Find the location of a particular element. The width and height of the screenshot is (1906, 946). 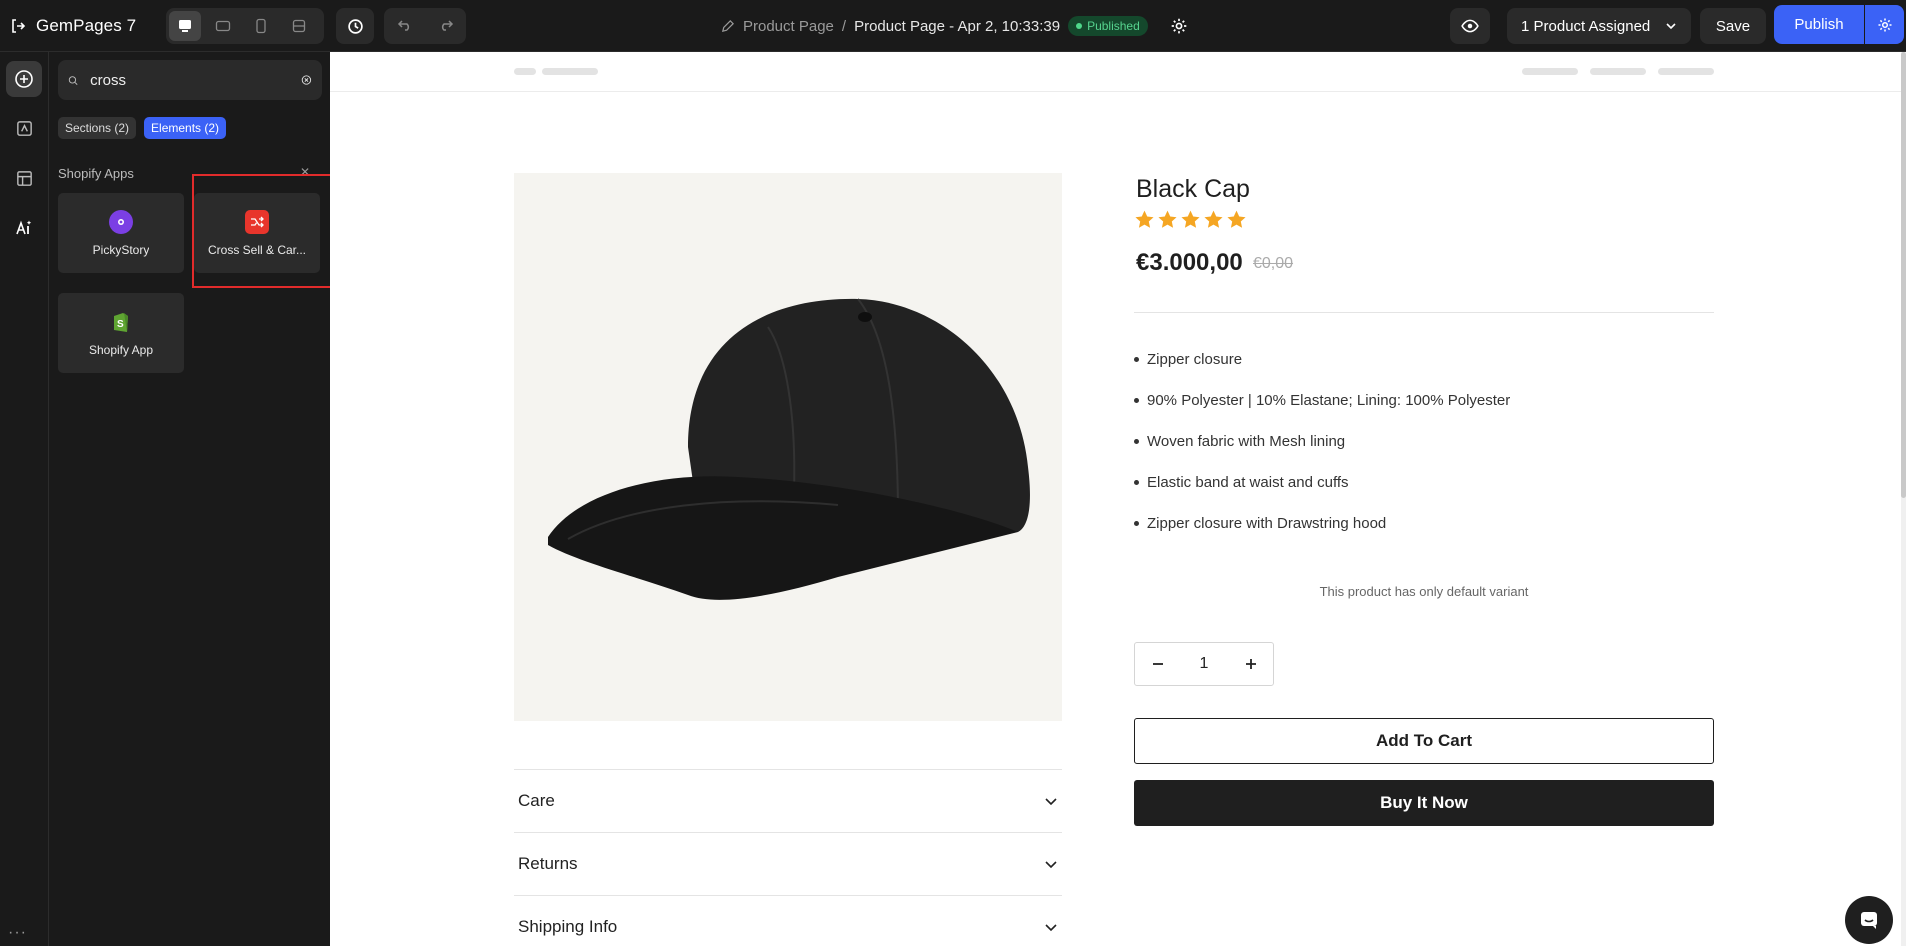

publish-settings-button is located at coordinates (1884, 24).